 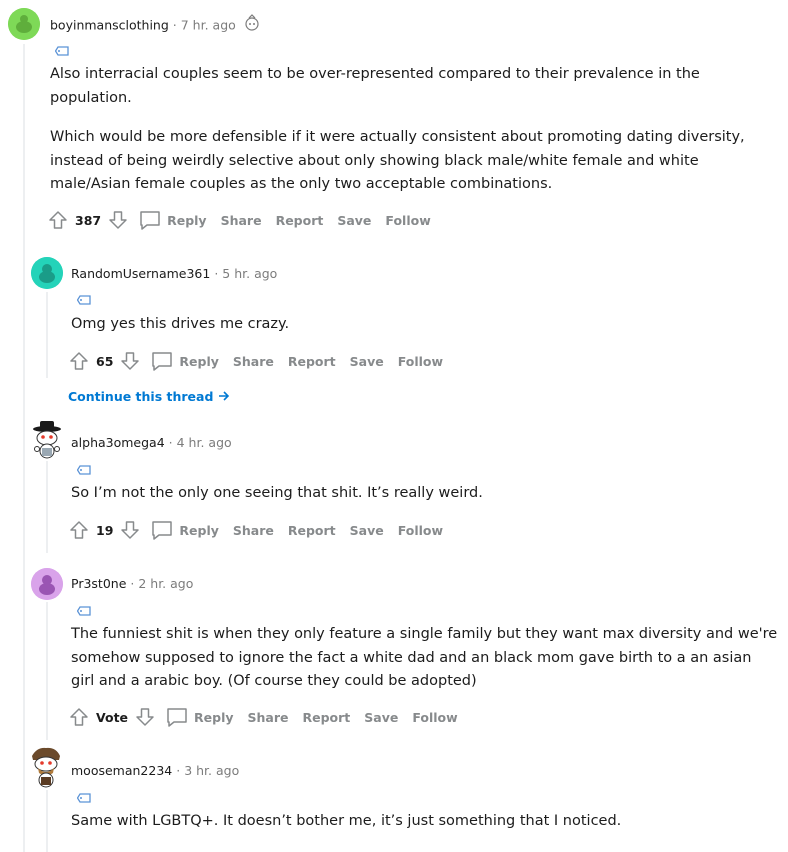 What do you see at coordinates (98, 583) in the screenshot?
I see `author-link: Pr3st0ne` at bounding box center [98, 583].